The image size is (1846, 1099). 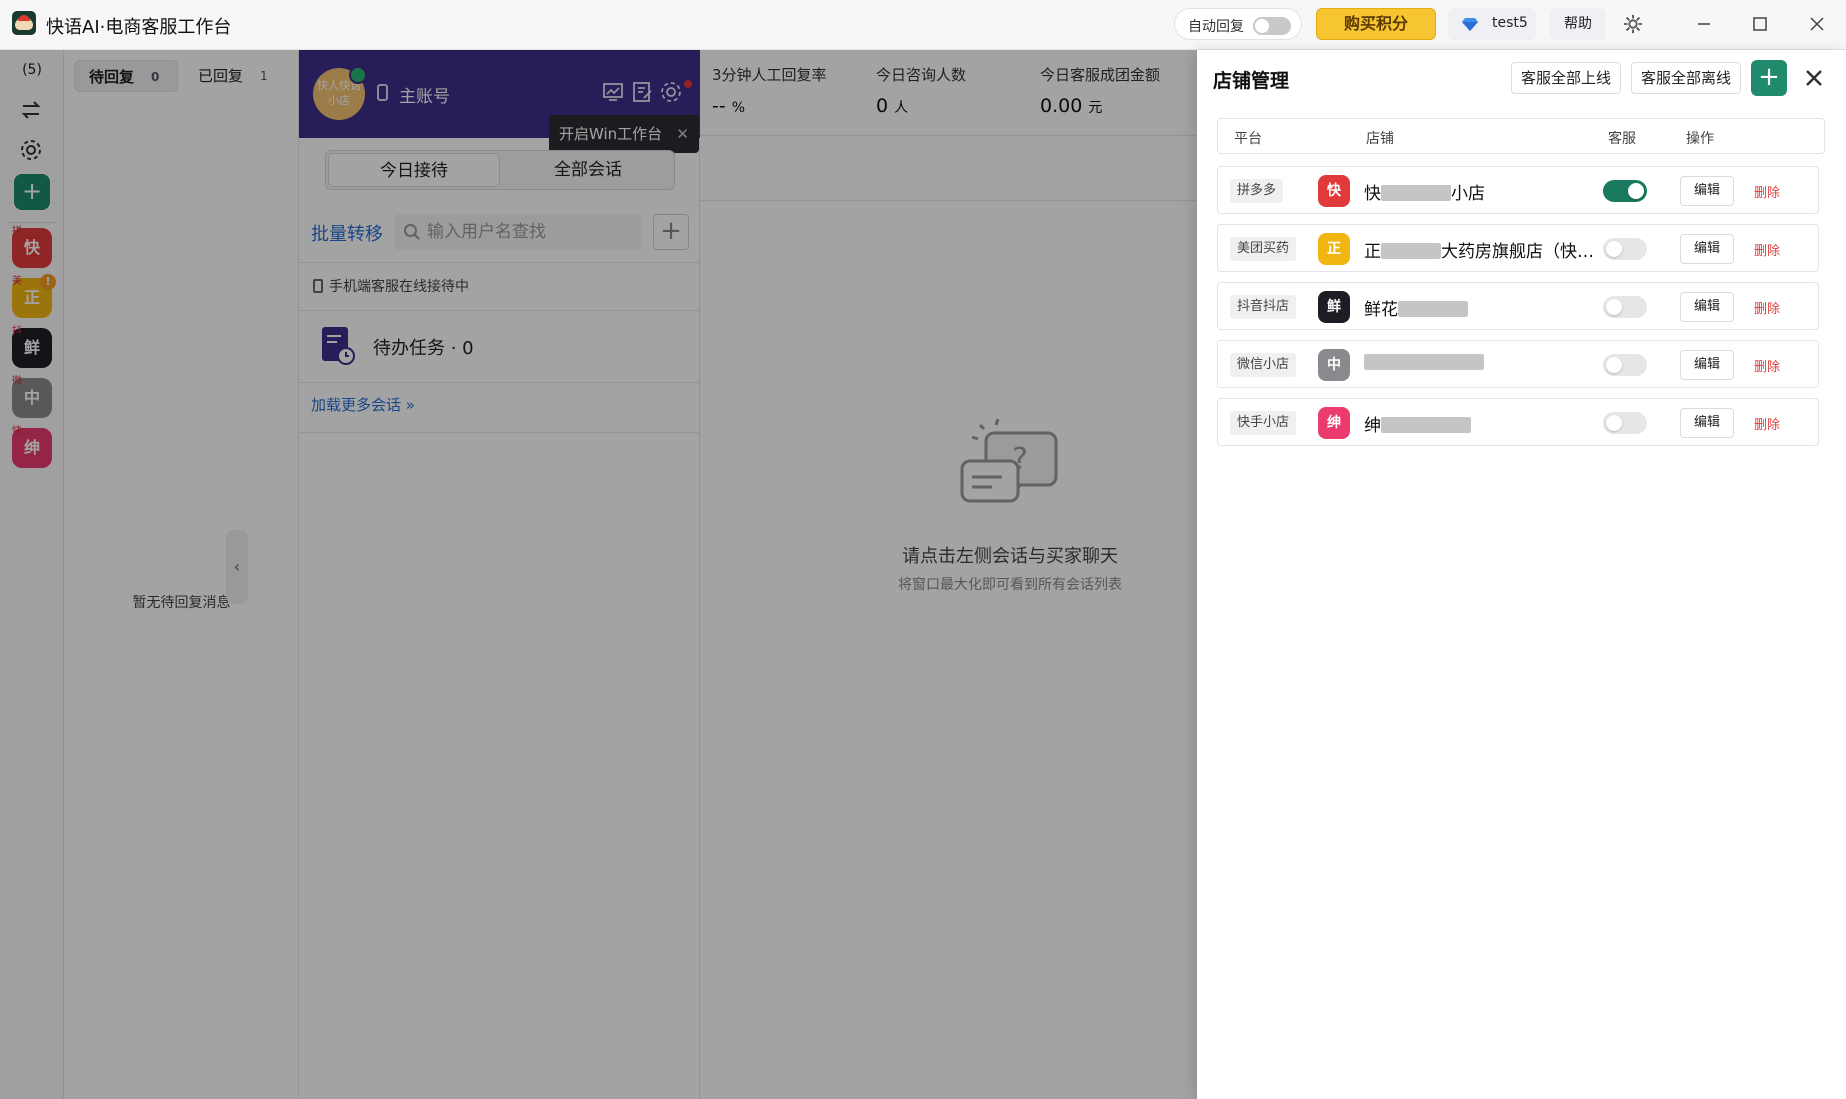 What do you see at coordinates (1760, 24) in the screenshot?
I see `maximize-icon` at bounding box center [1760, 24].